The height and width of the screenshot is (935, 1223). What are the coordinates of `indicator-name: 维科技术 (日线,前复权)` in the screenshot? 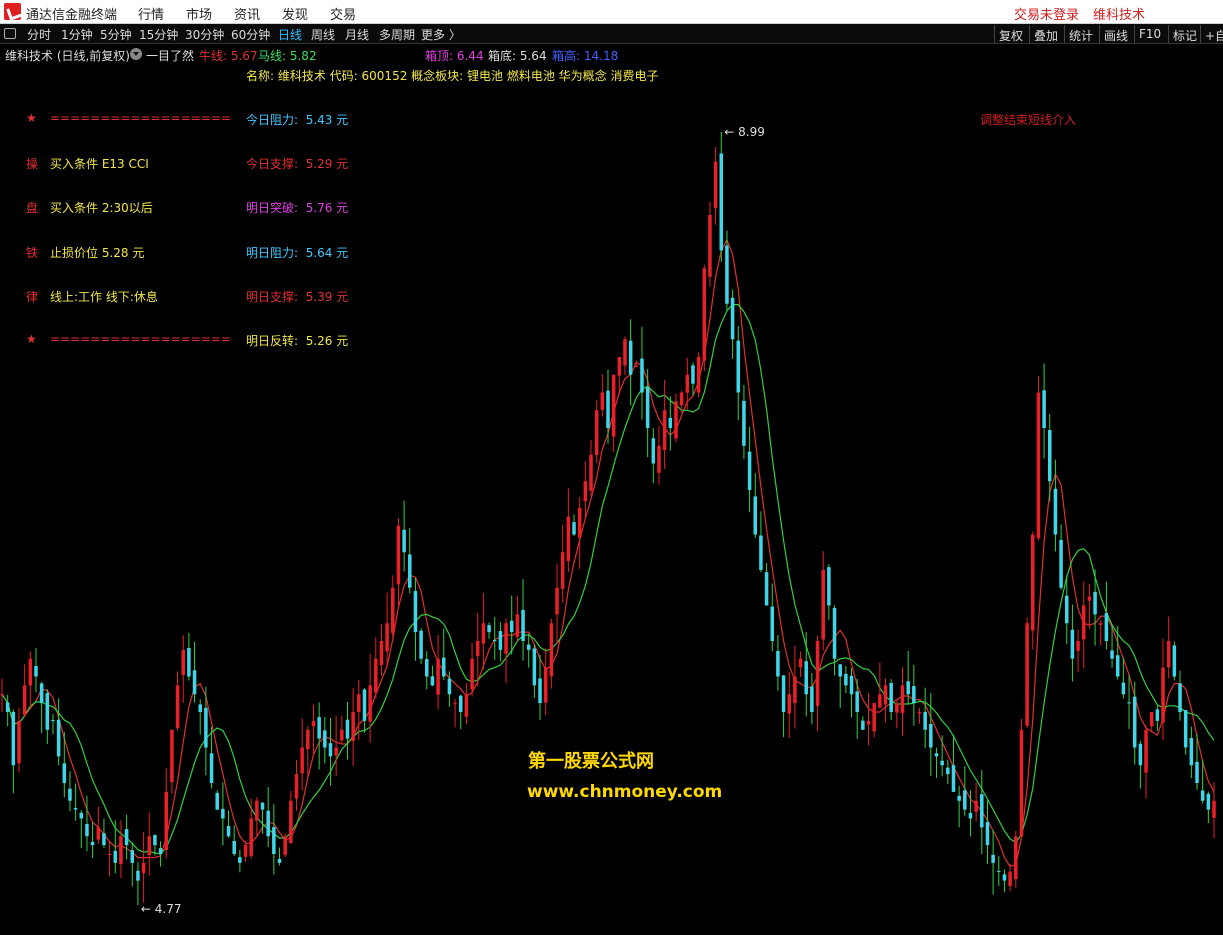 It's located at (67, 56).